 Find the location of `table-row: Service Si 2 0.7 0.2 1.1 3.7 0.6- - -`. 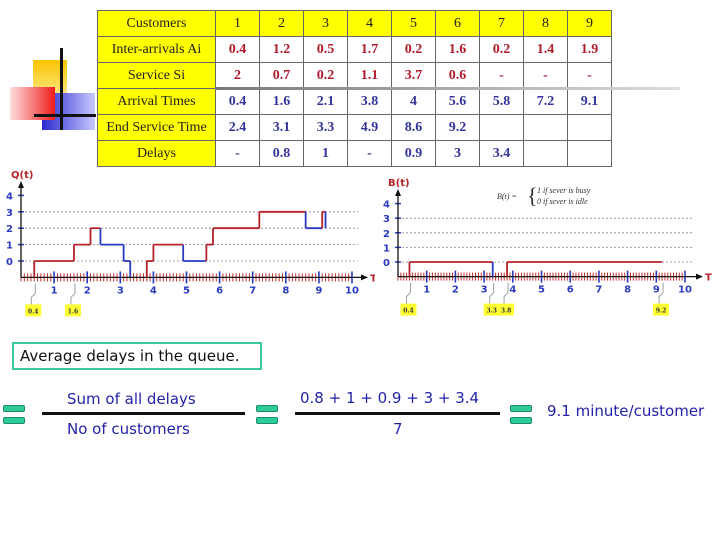

table-row: Service Si 2 0.7 0.2 1.1 3.7 0.6- - - is located at coordinates (354, 75).